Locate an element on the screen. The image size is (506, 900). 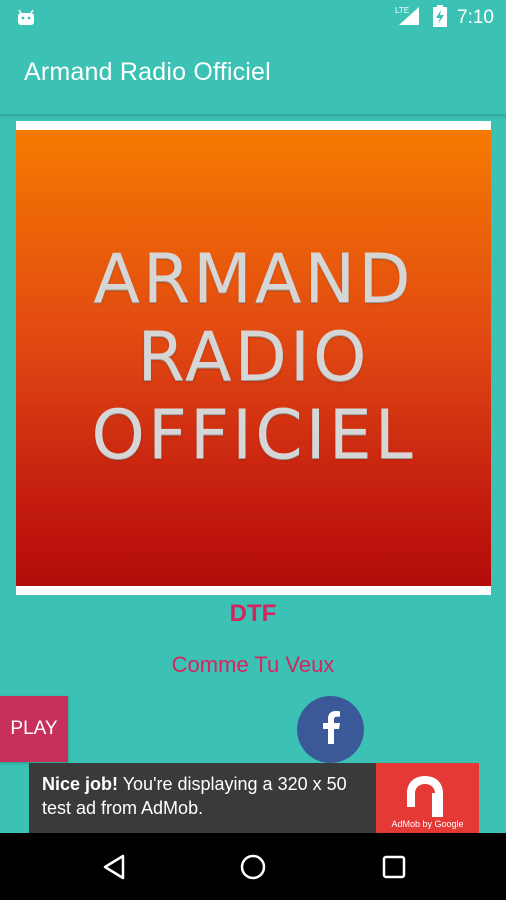
app-title: Armand Radio Officiel is located at coordinates (147, 72).